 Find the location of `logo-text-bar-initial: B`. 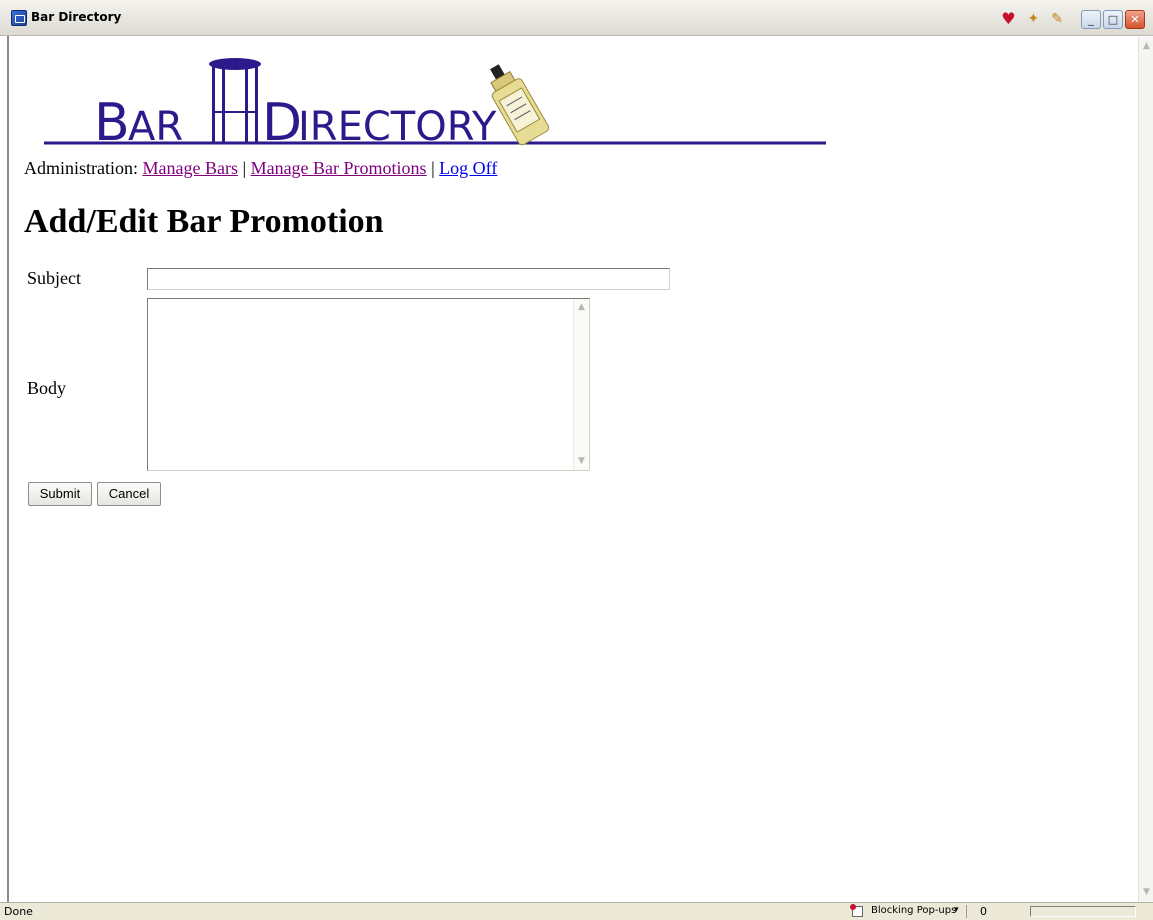

logo-text-bar-initial: B is located at coordinates (112, 121).